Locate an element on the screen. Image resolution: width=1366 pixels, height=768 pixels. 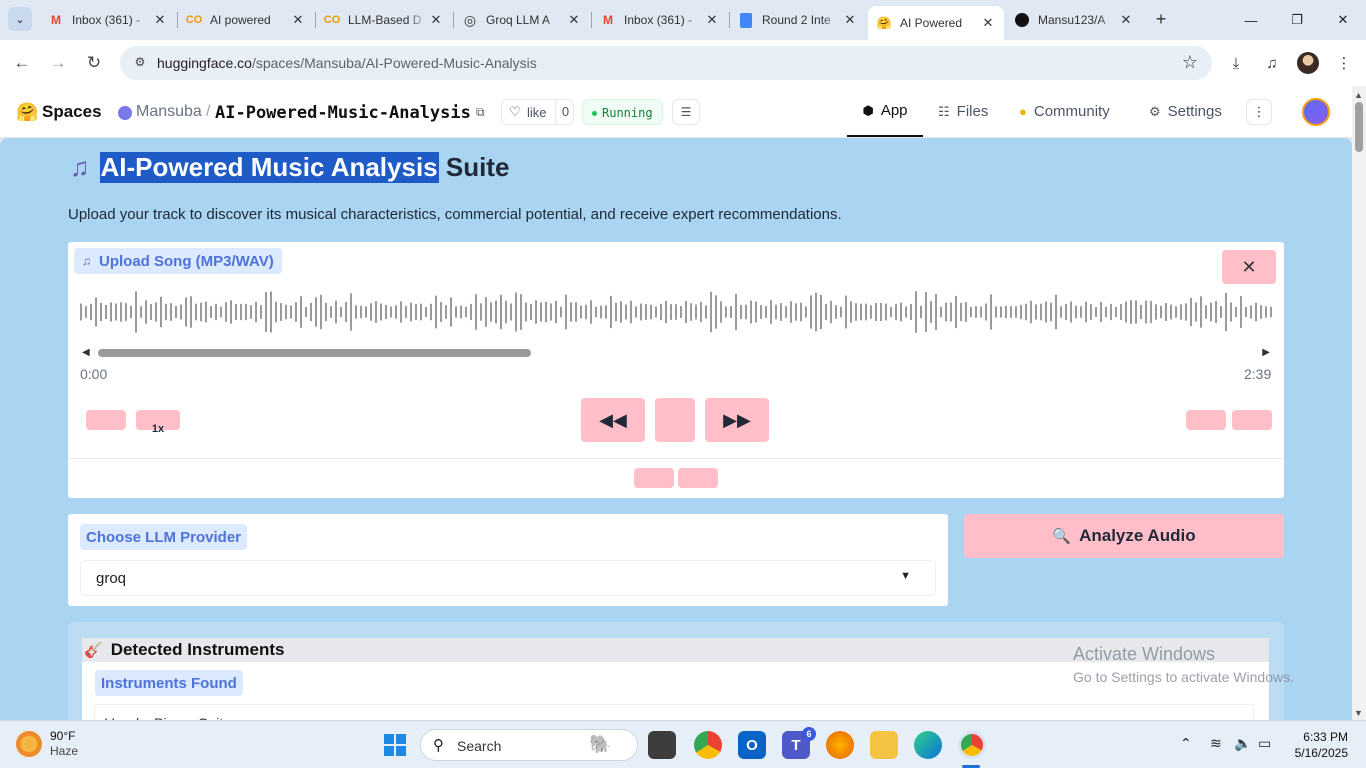
tab-files: ☷ Files is located at coordinates (963, 111).